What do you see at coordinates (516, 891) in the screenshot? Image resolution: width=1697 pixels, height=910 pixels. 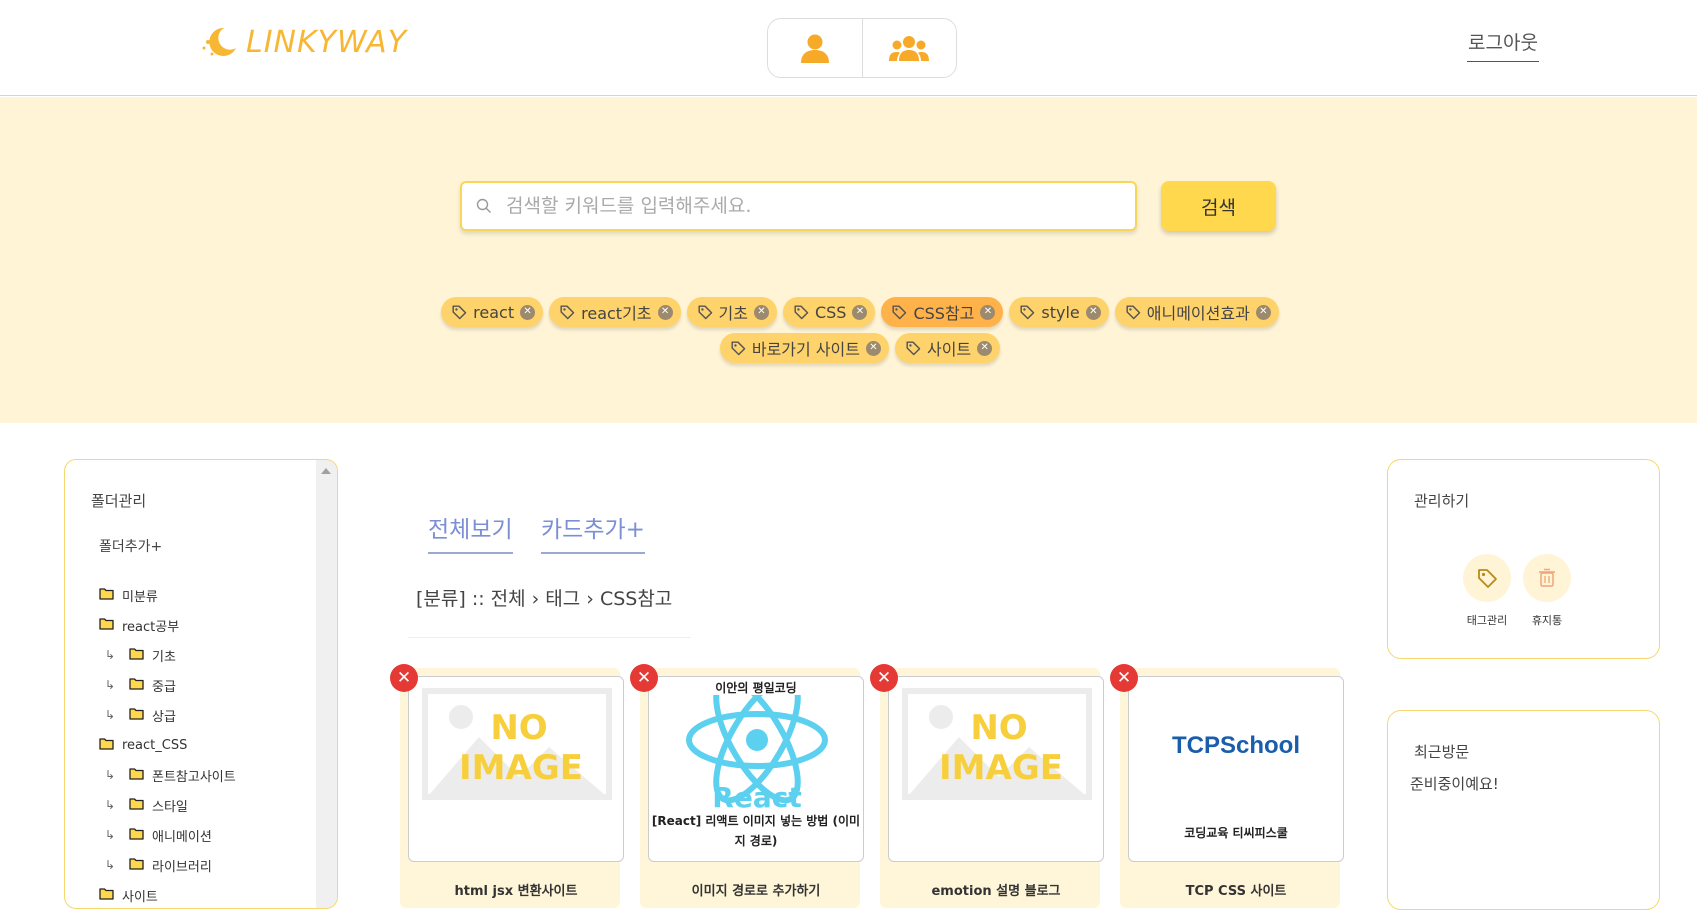 I see `card-title: html jsx 변환사이트` at bounding box center [516, 891].